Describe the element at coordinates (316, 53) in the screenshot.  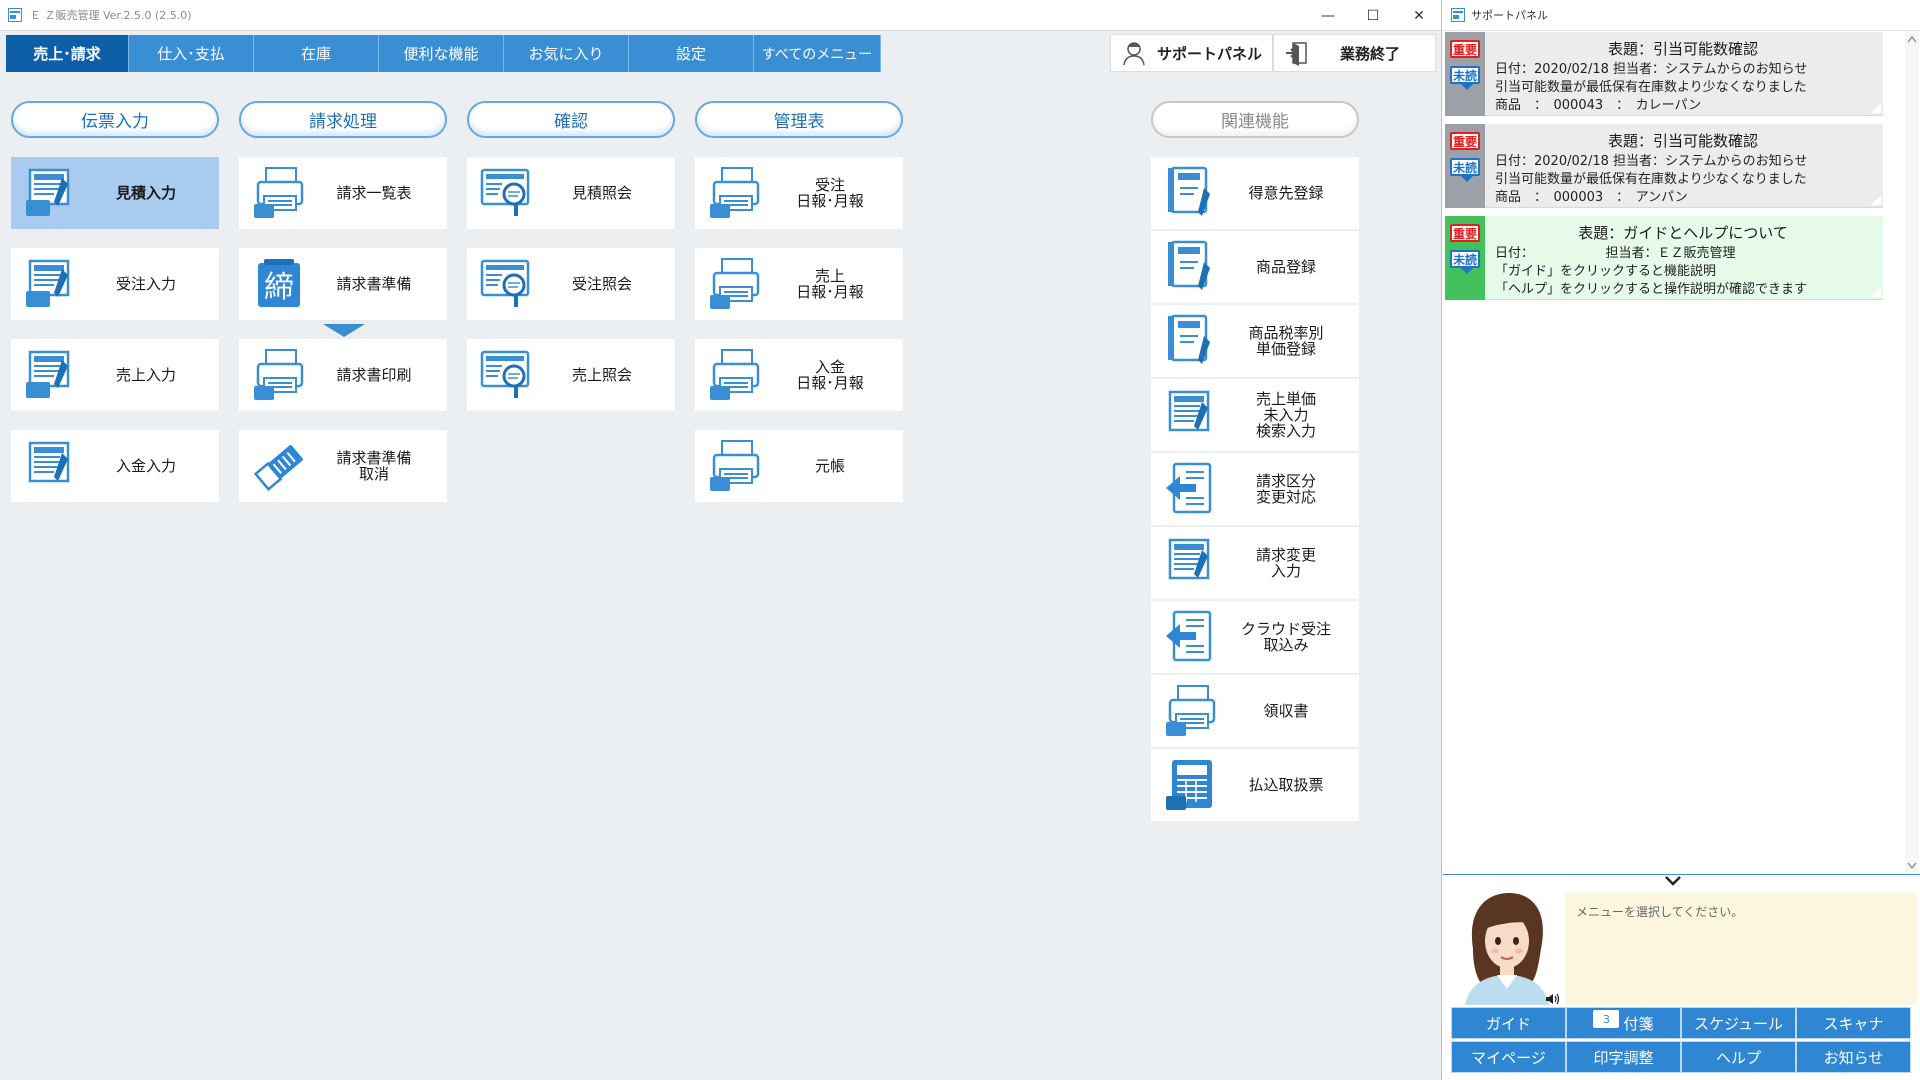
I see `tab-inventory: 在庫` at that location.